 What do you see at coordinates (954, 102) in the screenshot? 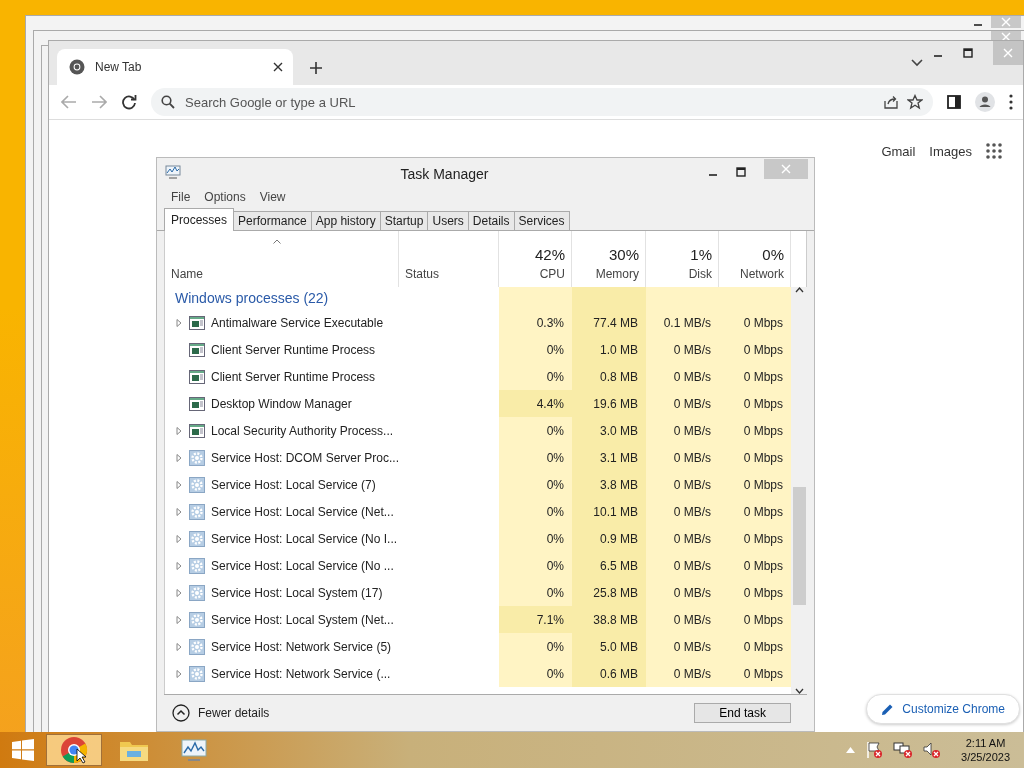
I see `side-panel-icon` at bounding box center [954, 102].